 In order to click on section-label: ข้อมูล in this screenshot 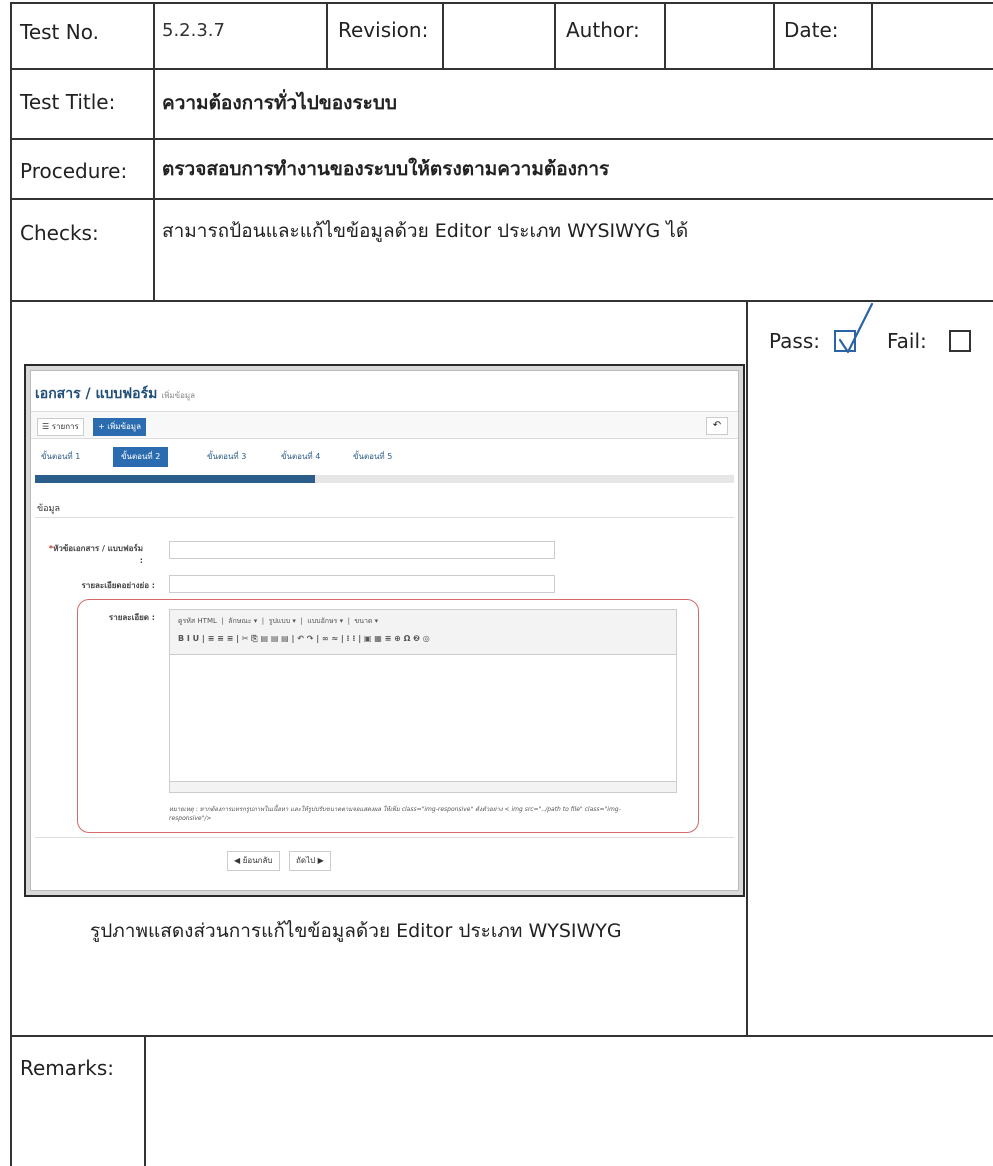, I will do `click(49, 509)`.